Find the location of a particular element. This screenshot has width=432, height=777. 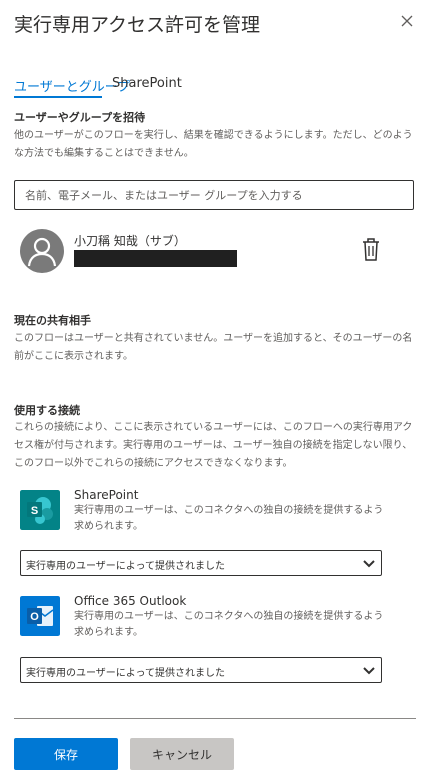

connection-description-outlook: 実行専用のユーザーは、このコネクタへの独自の接続を提供するよう求められます。 is located at coordinates (229, 624).